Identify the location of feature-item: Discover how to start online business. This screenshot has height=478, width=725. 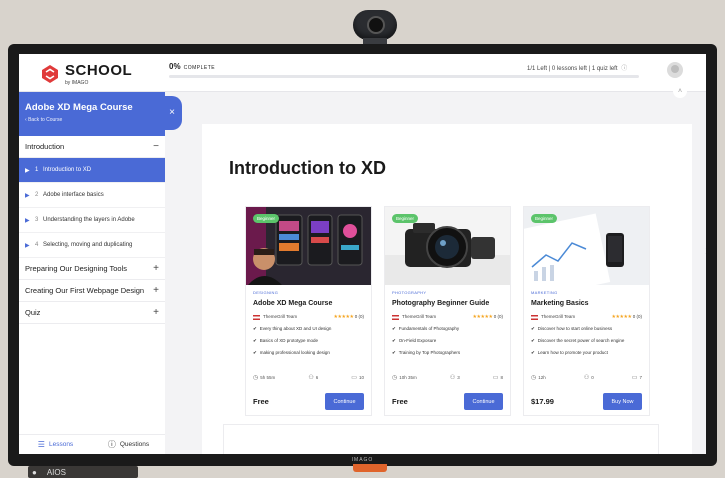
(586, 329).